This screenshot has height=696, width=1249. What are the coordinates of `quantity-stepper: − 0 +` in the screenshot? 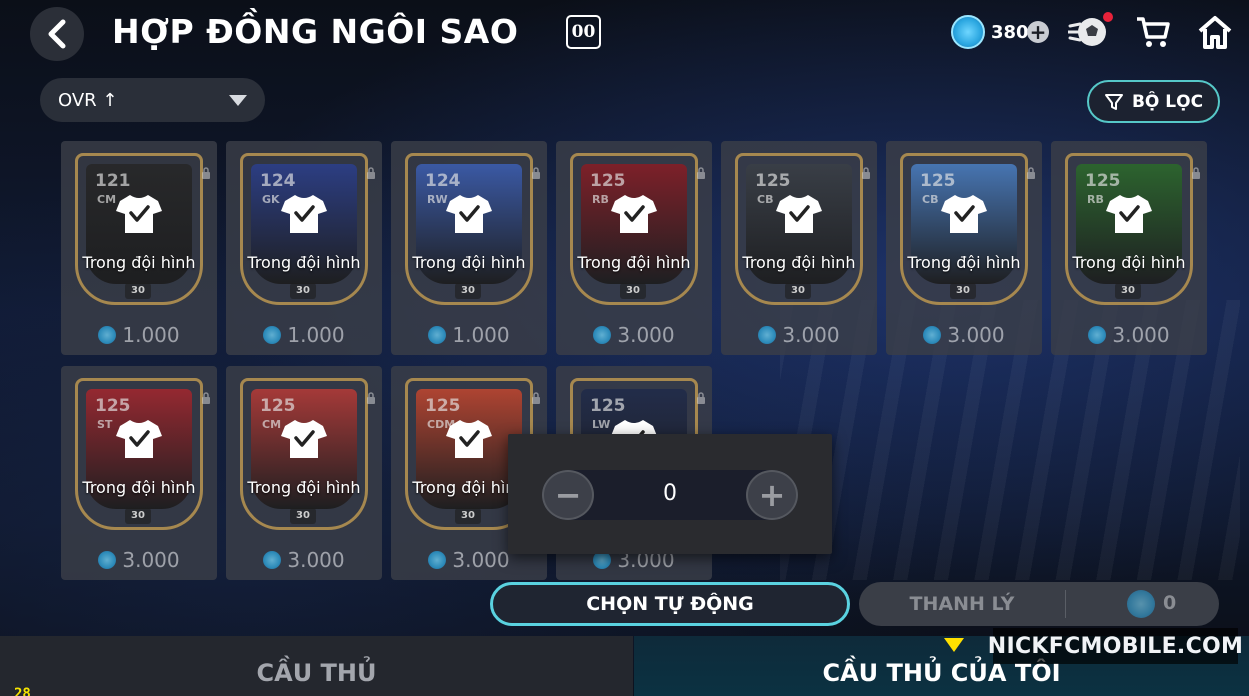 It's located at (670, 495).